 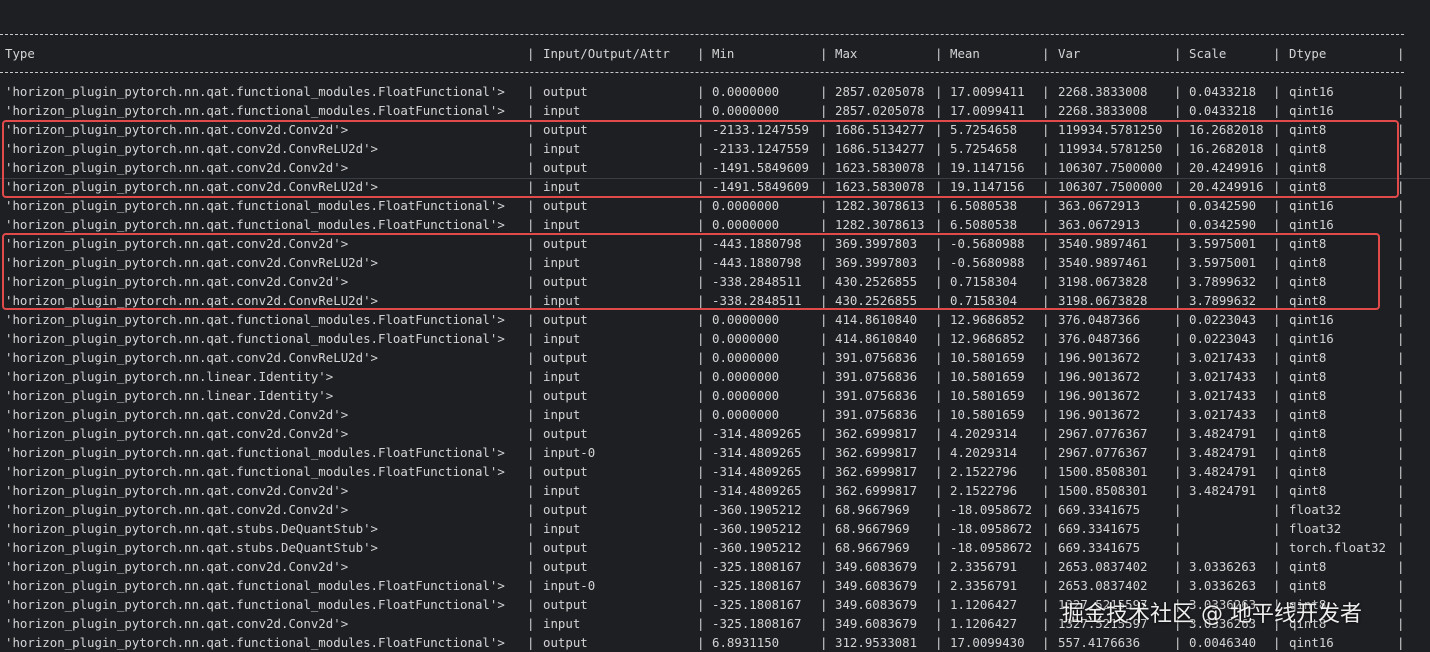 I want to click on cell-min: -360.1905212, so click(x=757, y=509).